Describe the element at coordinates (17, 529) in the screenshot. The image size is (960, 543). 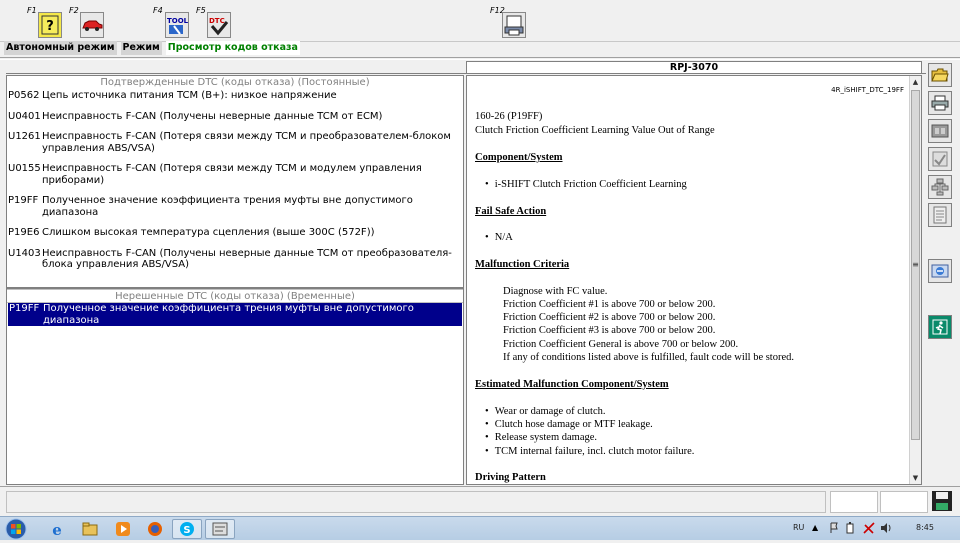
I see `start-button-icon` at that location.